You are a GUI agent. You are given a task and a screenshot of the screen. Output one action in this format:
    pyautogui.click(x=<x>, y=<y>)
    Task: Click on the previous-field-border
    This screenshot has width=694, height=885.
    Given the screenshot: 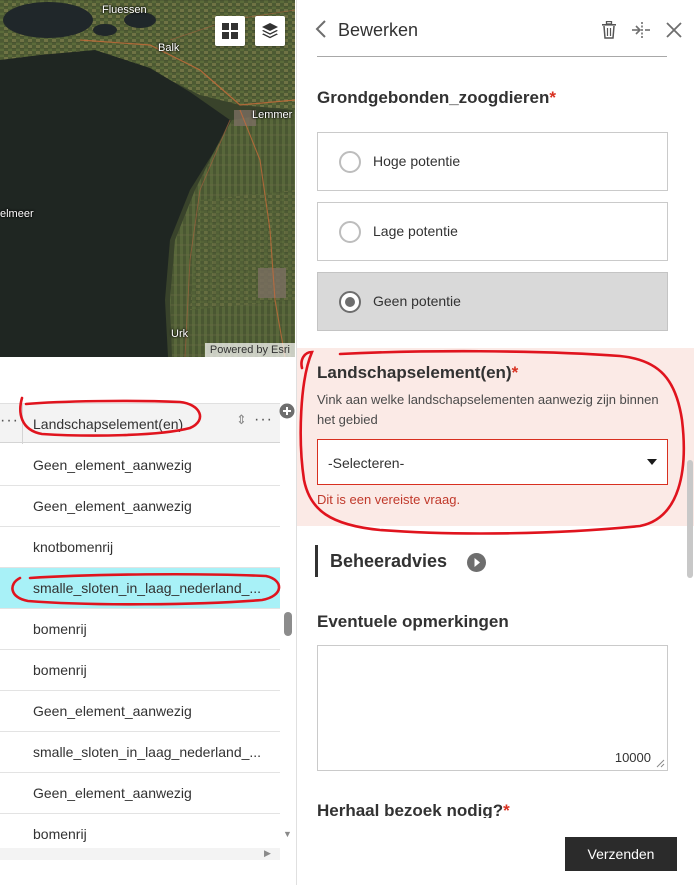 What is the action you would take?
    pyautogui.click(x=492, y=56)
    